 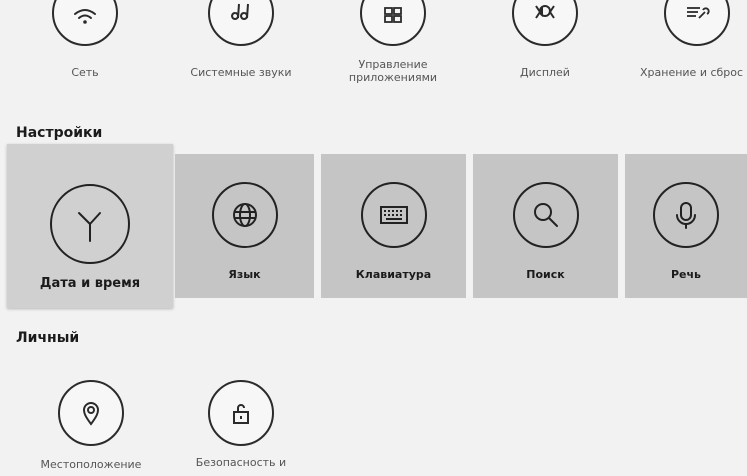 What do you see at coordinates (90, 283) in the screenshot?
I see `tile-label: Дата и время` at bounding box center [90, 283].